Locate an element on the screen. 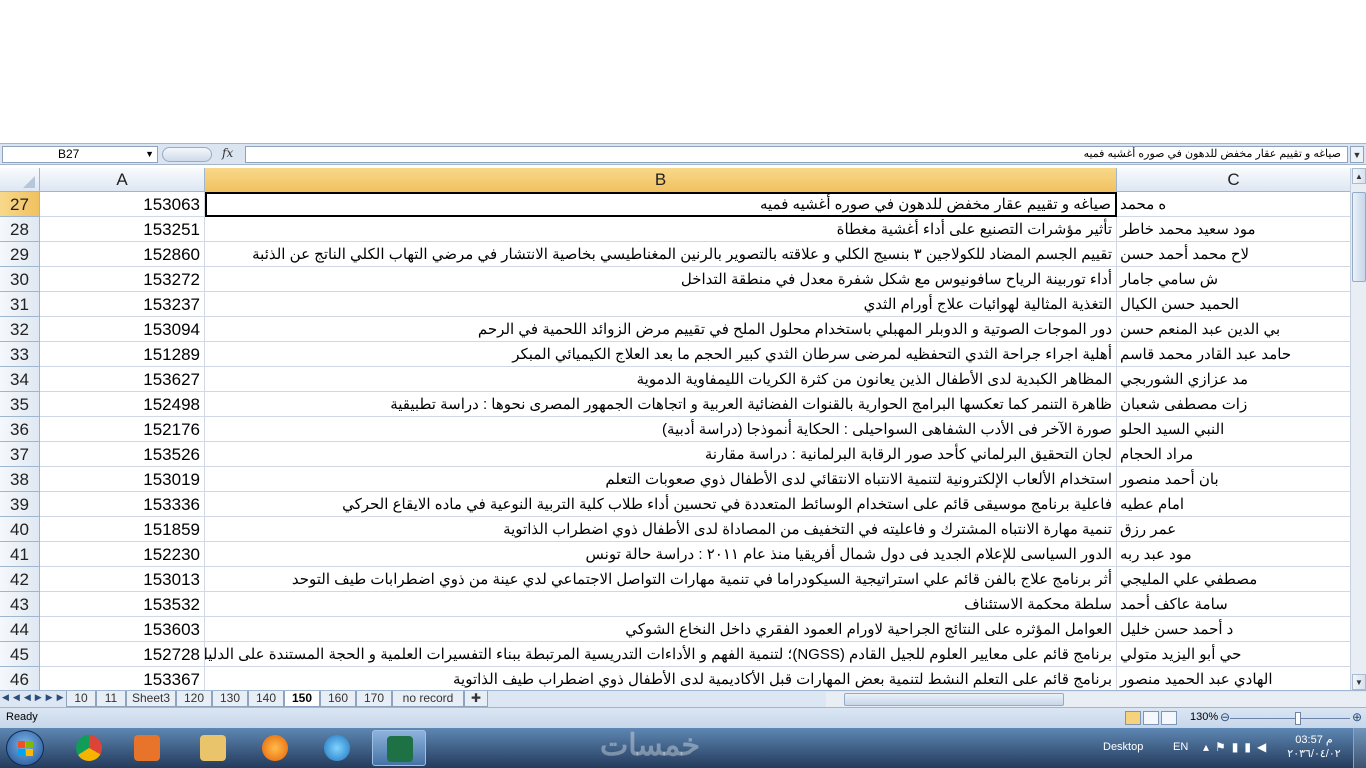  cell-a: 152728 is located at coordinates (122, 654).